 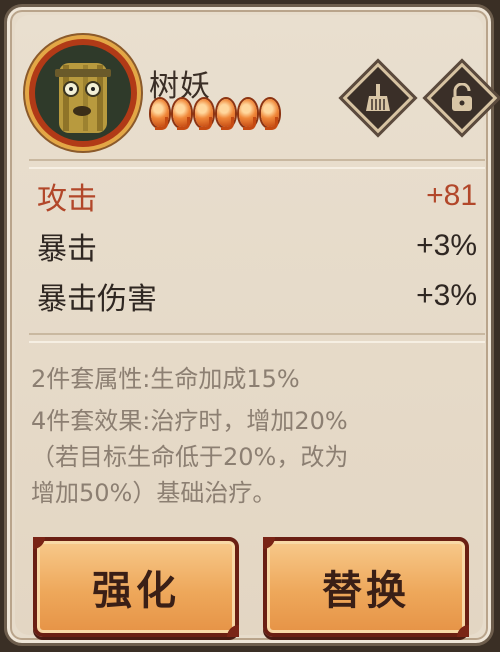 I want to click on stat-value: +81, so click(x=451, y=195).